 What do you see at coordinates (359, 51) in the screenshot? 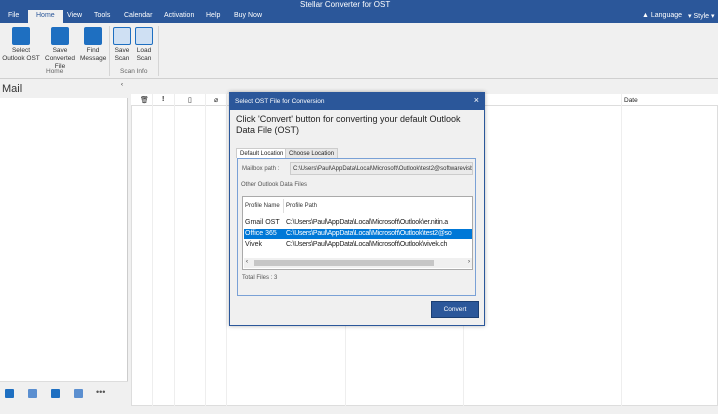
I see `ribbon` at bounding box center [359, 51].